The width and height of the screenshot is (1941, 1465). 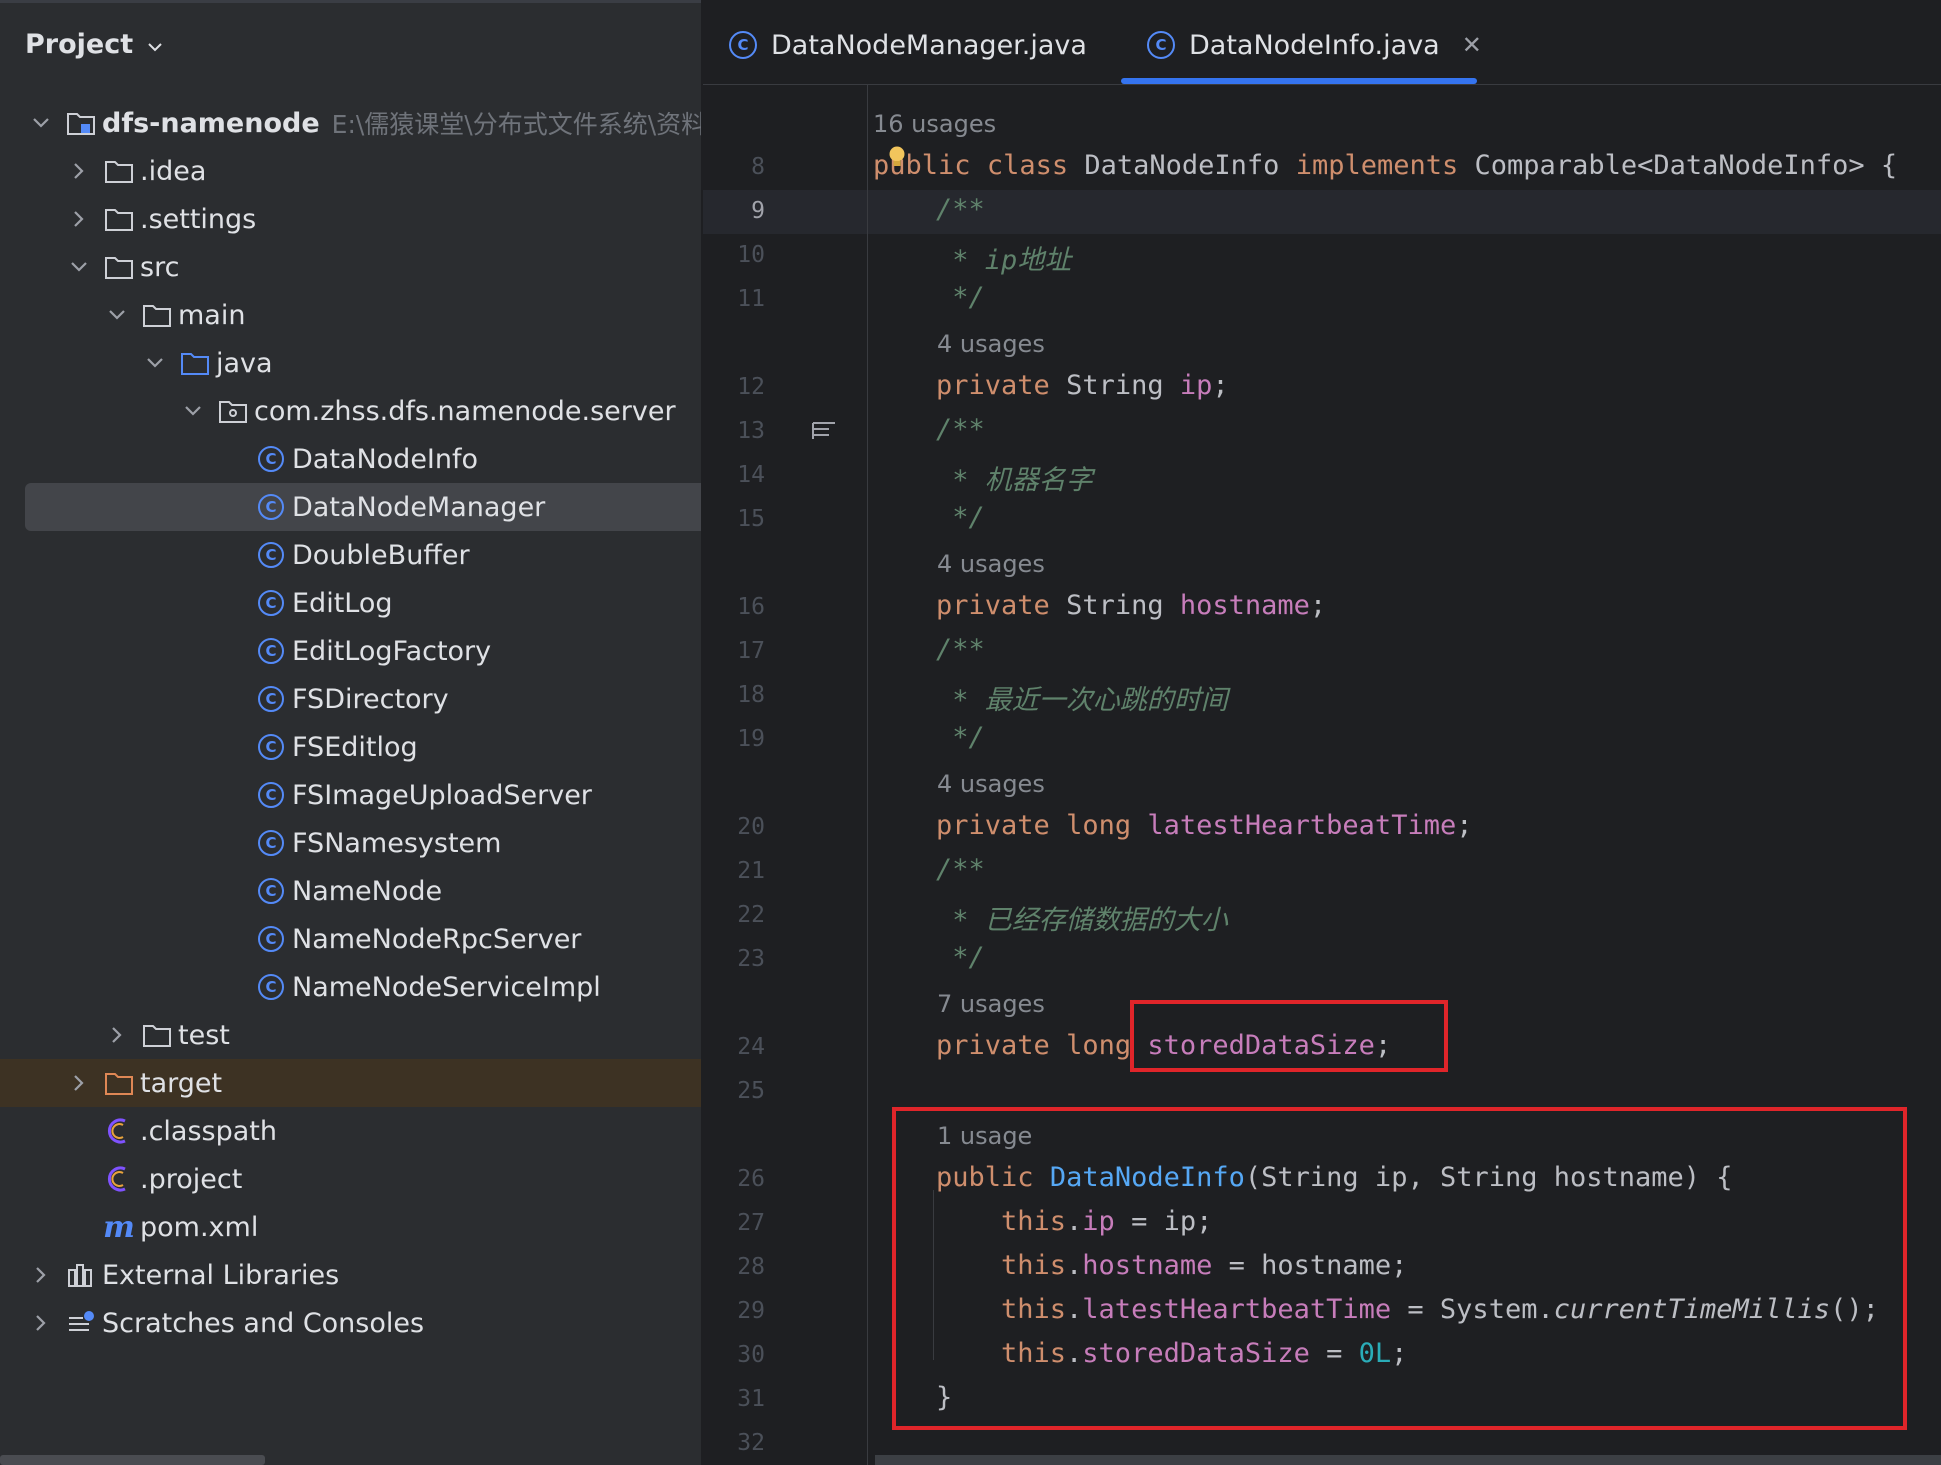 What do you see at coordinates (132, 1460) in the screenshot?
I see `project-horizontal-scrollbar` at bounding box center [132, 1460].